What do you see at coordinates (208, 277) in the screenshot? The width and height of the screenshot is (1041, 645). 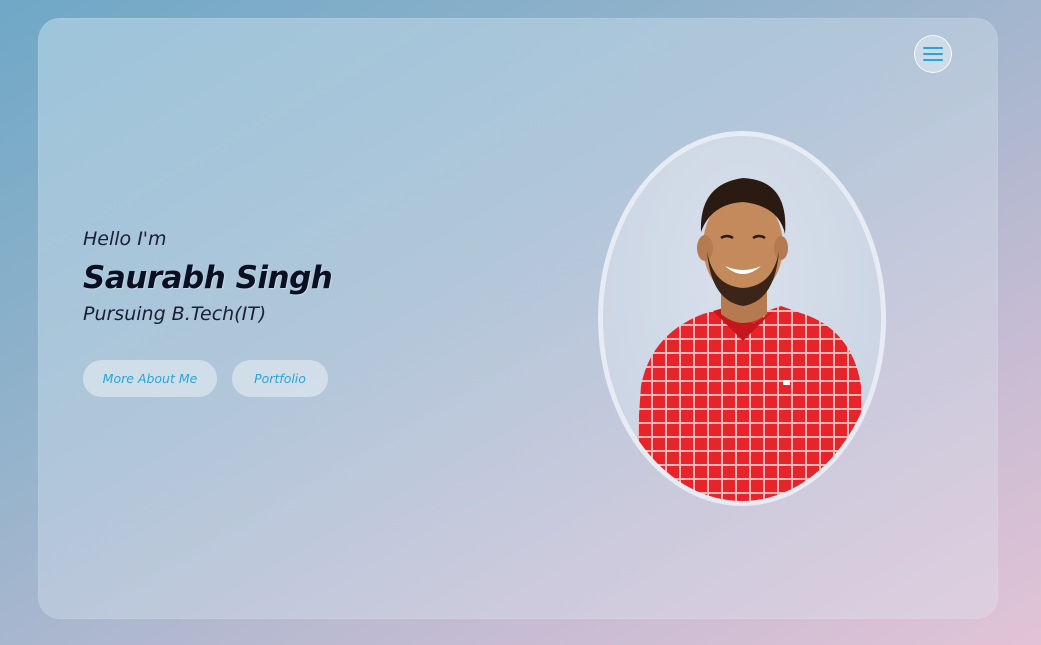 I see `hero-name: Saurabh Singh` at bounding box center [208, 277].